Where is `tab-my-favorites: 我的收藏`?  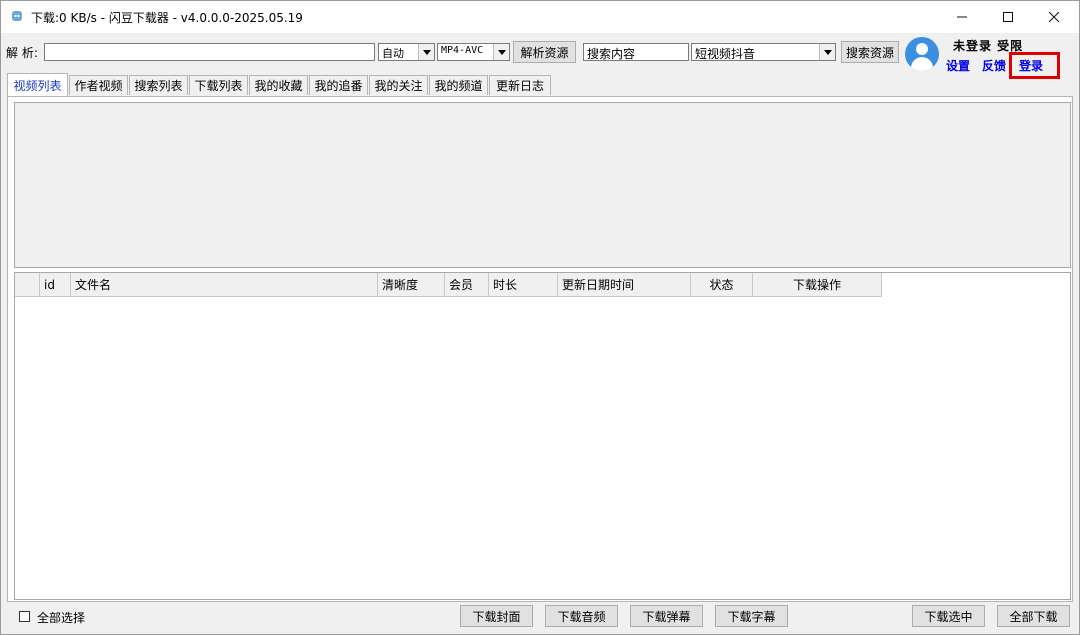 tab-my-favorites: 我的收藏 is located at coordinates (278, 85).